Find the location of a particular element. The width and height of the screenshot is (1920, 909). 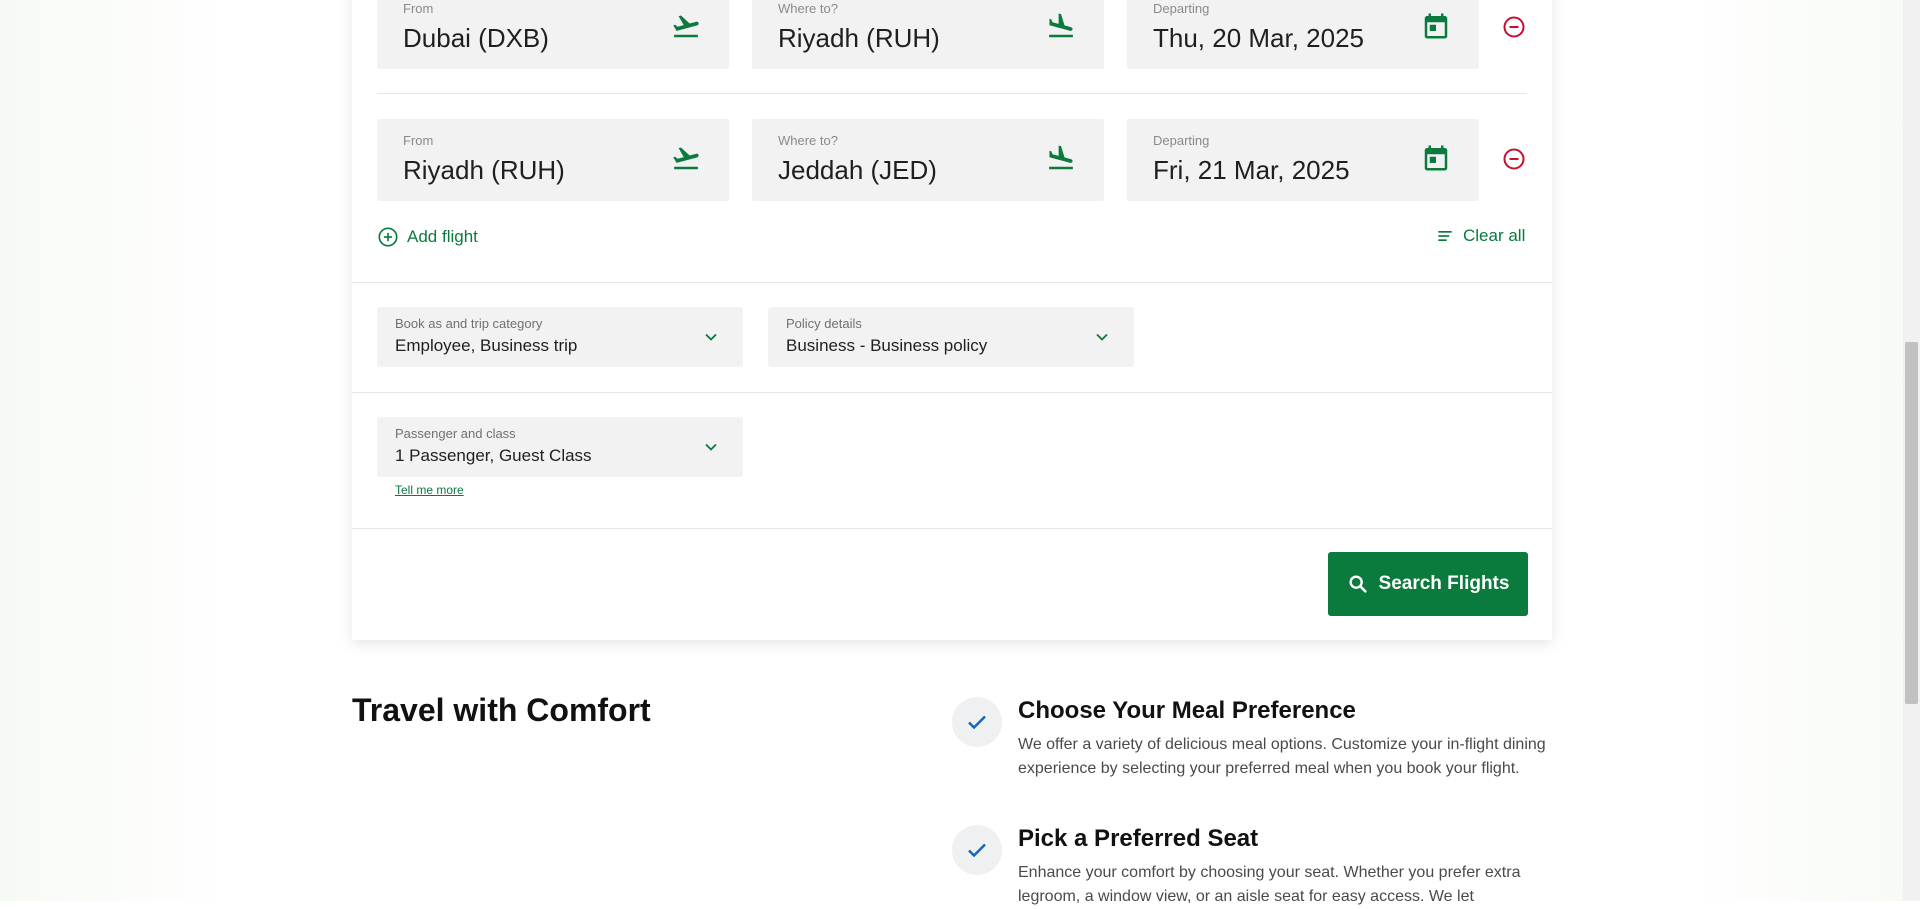

clear-all-button: Clear all is located at coordinates (1480, 236).